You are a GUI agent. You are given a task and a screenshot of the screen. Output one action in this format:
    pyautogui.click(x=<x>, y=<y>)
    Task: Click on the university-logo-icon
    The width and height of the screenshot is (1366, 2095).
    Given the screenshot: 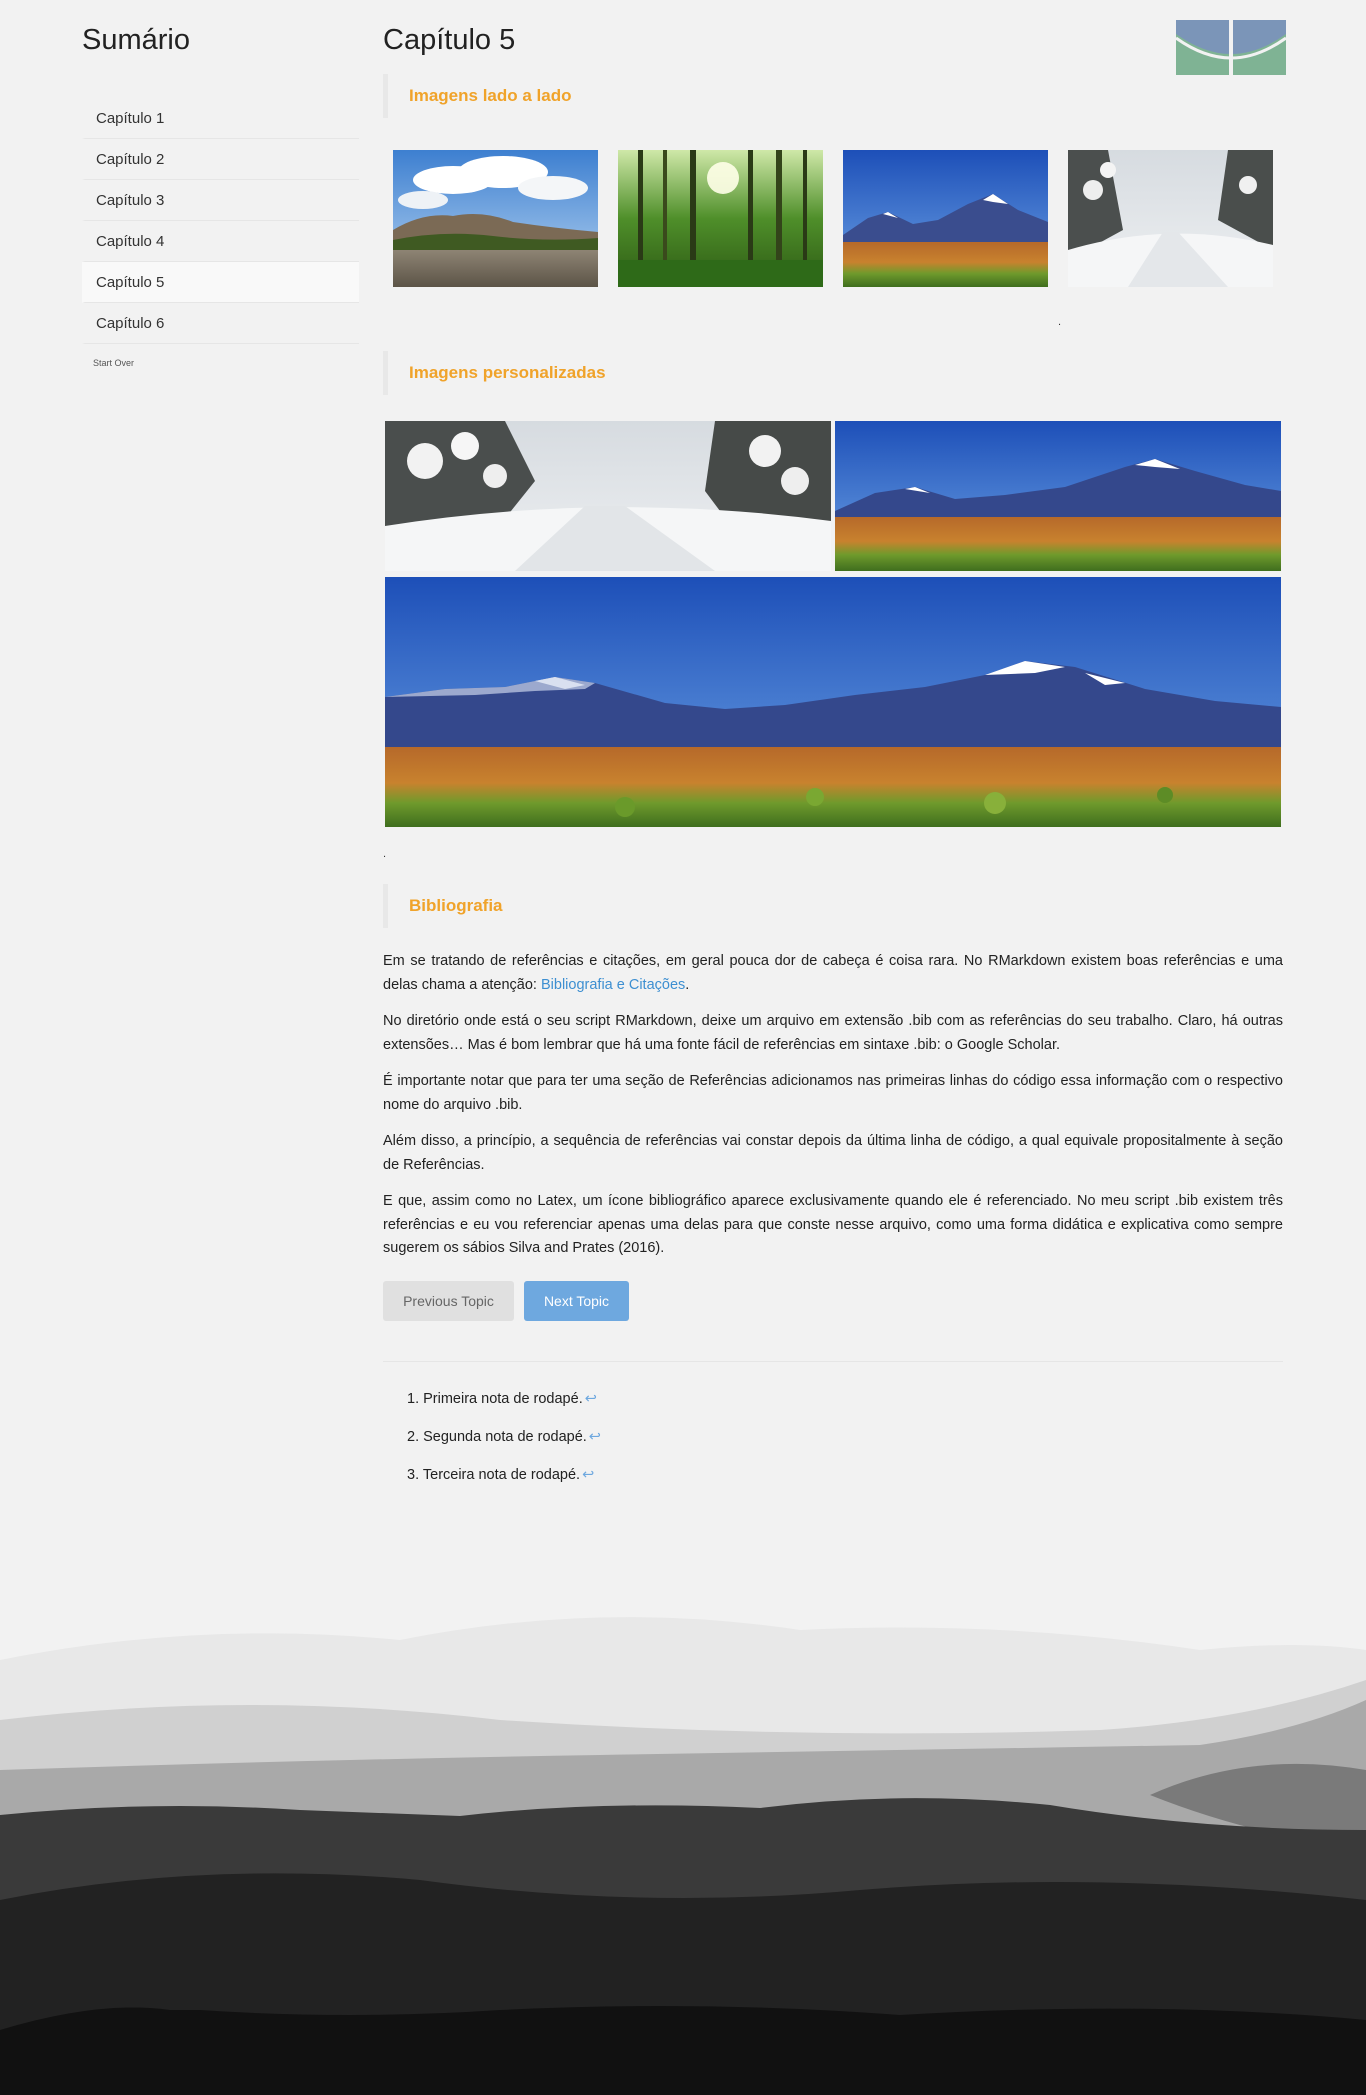 What is the action you would take?
    pyautogui.click(x=1231, y=47)
    